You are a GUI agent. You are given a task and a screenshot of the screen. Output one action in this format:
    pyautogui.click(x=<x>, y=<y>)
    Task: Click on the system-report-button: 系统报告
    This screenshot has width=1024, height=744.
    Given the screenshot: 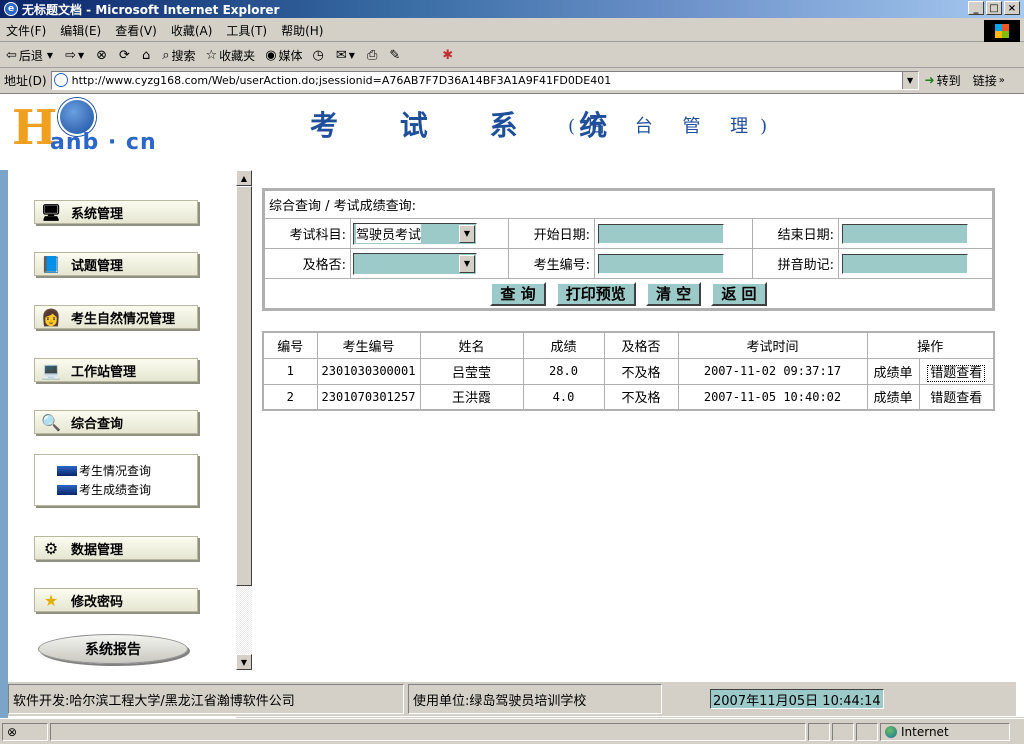 What is the action you would take?
    pyautogui.click(x=113, y=649)
    